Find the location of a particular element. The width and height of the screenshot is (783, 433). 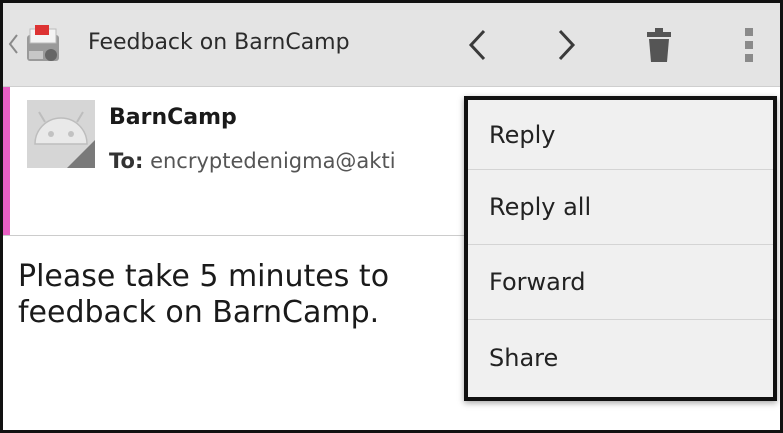

menu-item-reply: Reply is located at coordinates (620, 135).